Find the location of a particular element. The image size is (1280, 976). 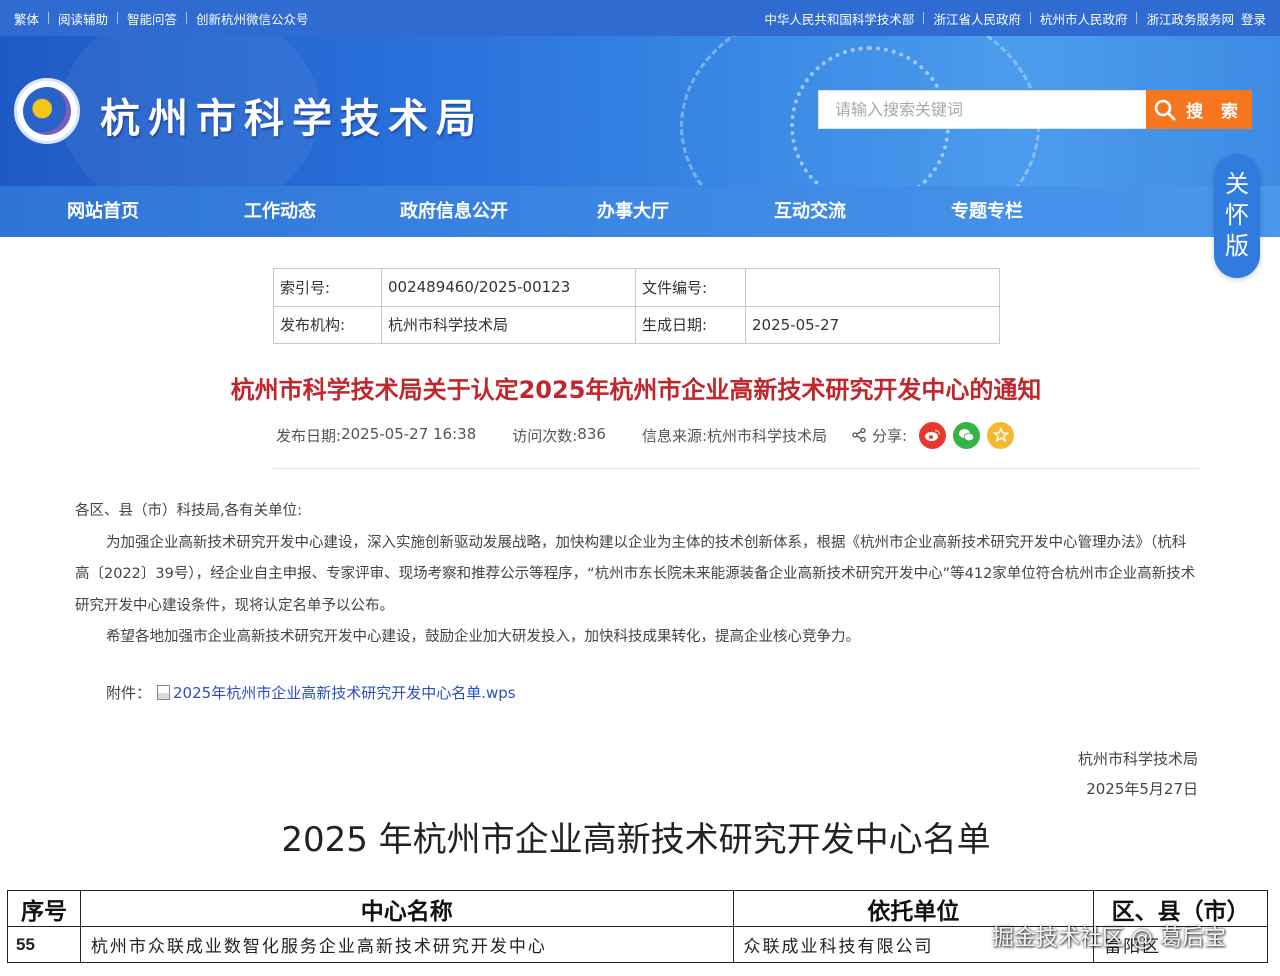

share-bar: 分享: is located at coordinates (933, 435).